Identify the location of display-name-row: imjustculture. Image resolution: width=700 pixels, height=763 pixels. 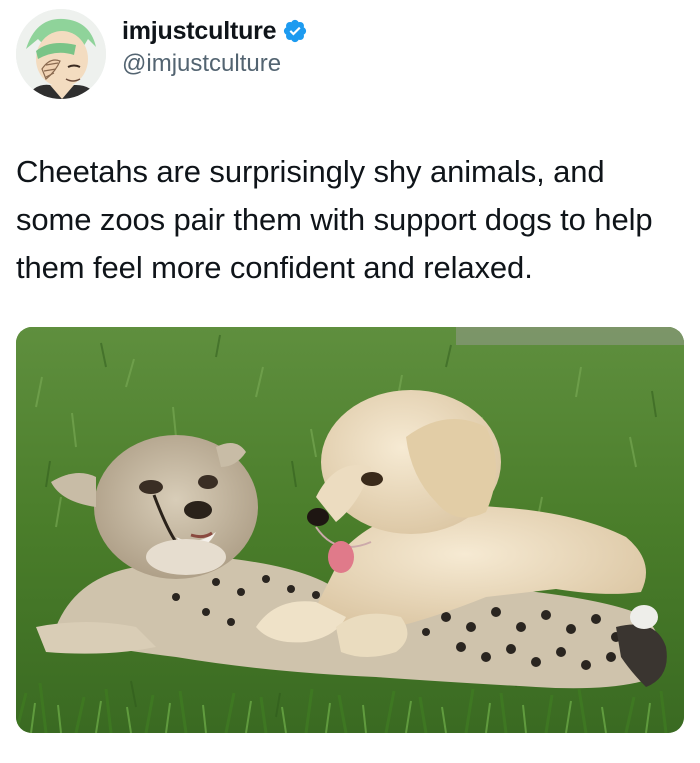
(215, 31).